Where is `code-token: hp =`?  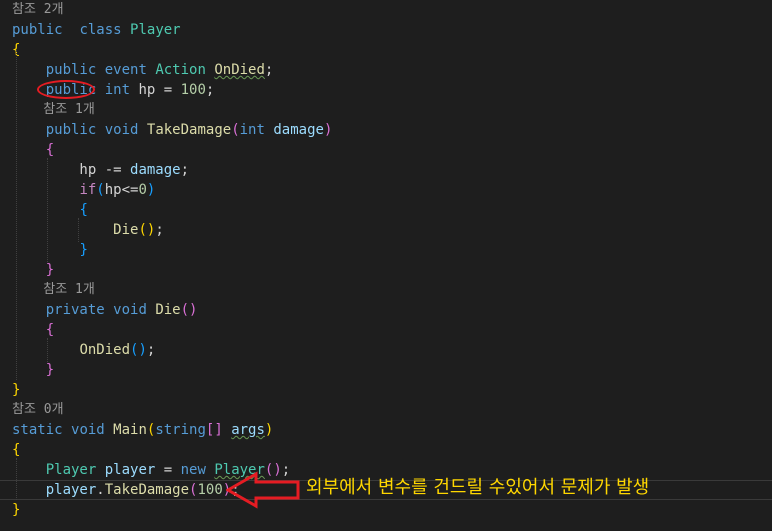
code-token: hp = is located at coordinates (155, 90).